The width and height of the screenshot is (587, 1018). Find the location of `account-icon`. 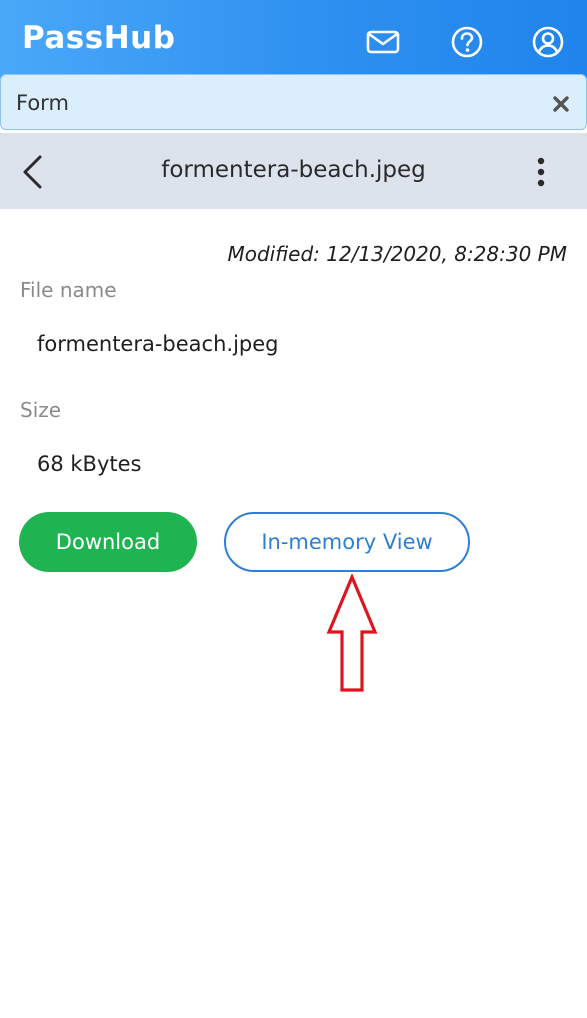

account-icon is located at coordinates (548, 42).